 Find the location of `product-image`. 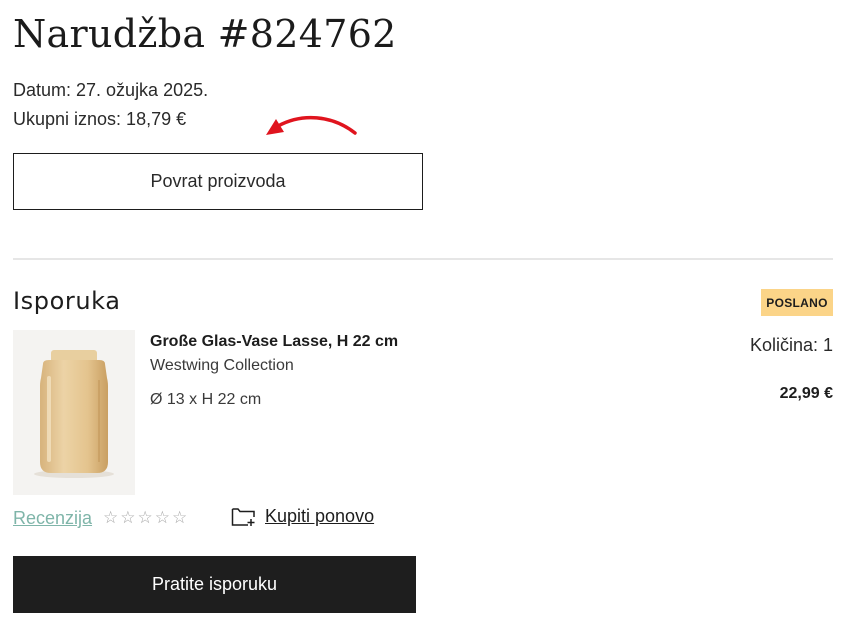

product-image is located at coordinates (74, 412).